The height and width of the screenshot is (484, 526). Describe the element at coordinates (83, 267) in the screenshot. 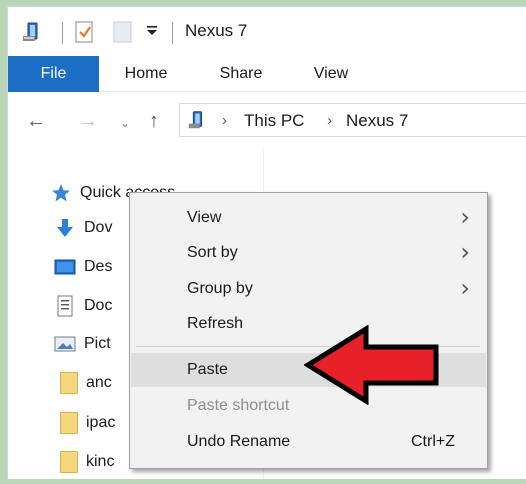

I see `nav-item-desktop: Des` at that location.